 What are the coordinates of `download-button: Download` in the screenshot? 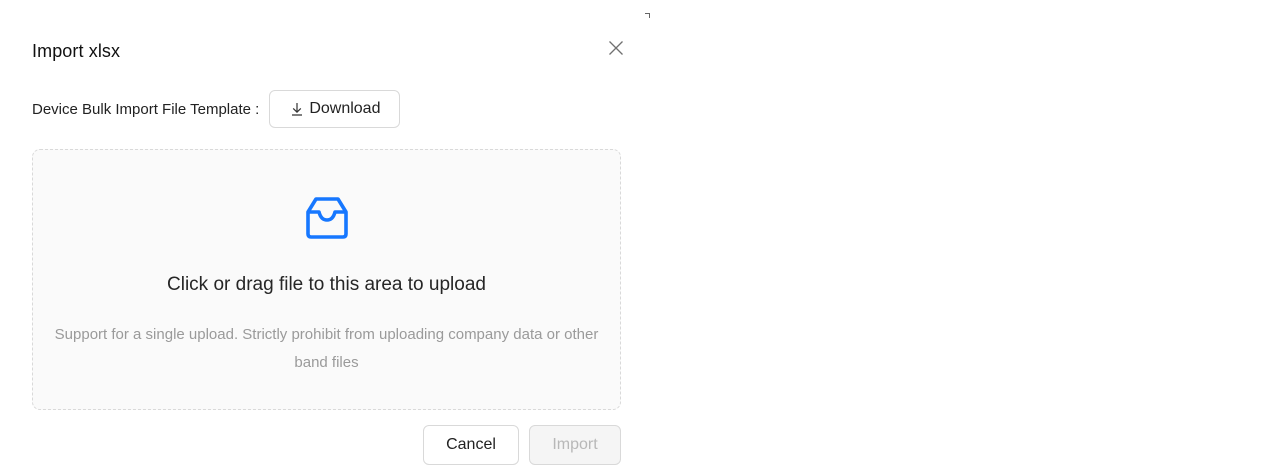 It's located at (335, 109).